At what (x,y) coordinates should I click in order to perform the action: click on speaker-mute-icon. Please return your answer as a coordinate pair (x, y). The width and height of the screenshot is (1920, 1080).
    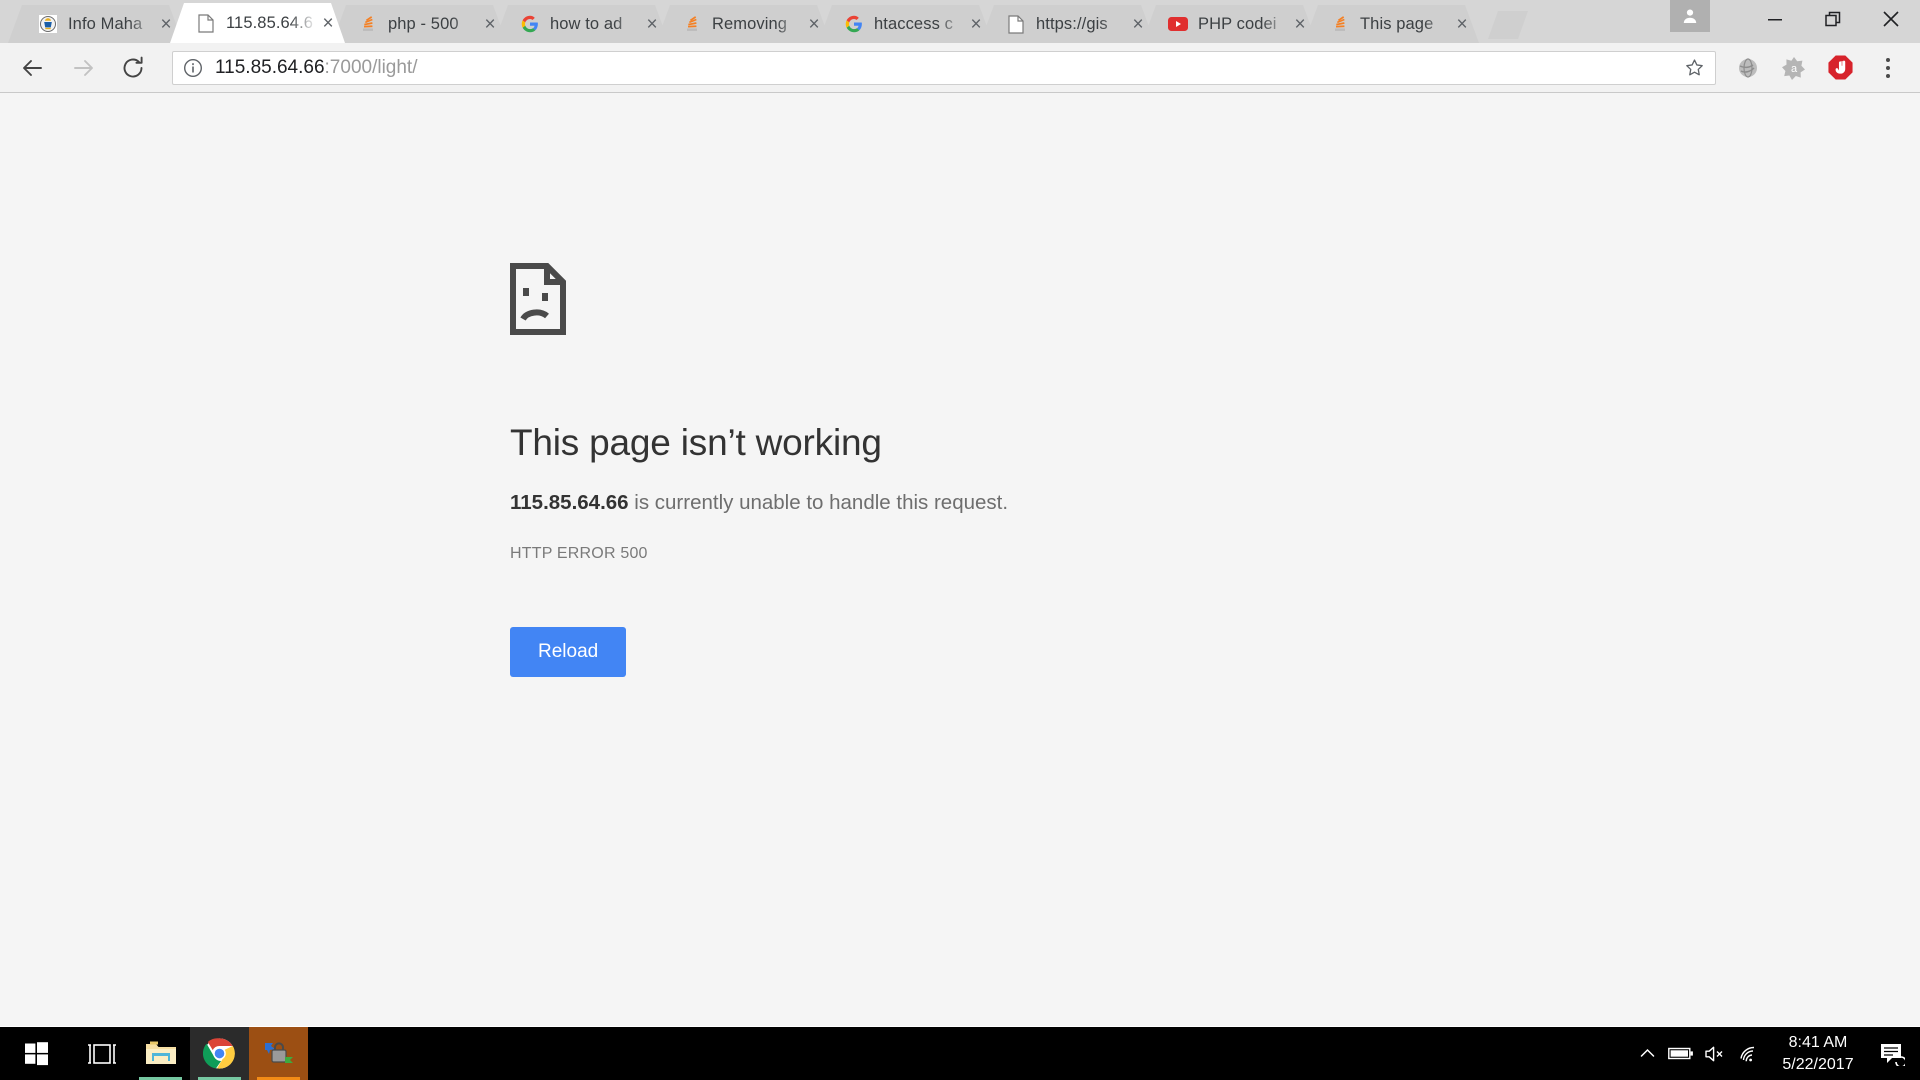
    Looking at the image, I should click on (1714, 1053).